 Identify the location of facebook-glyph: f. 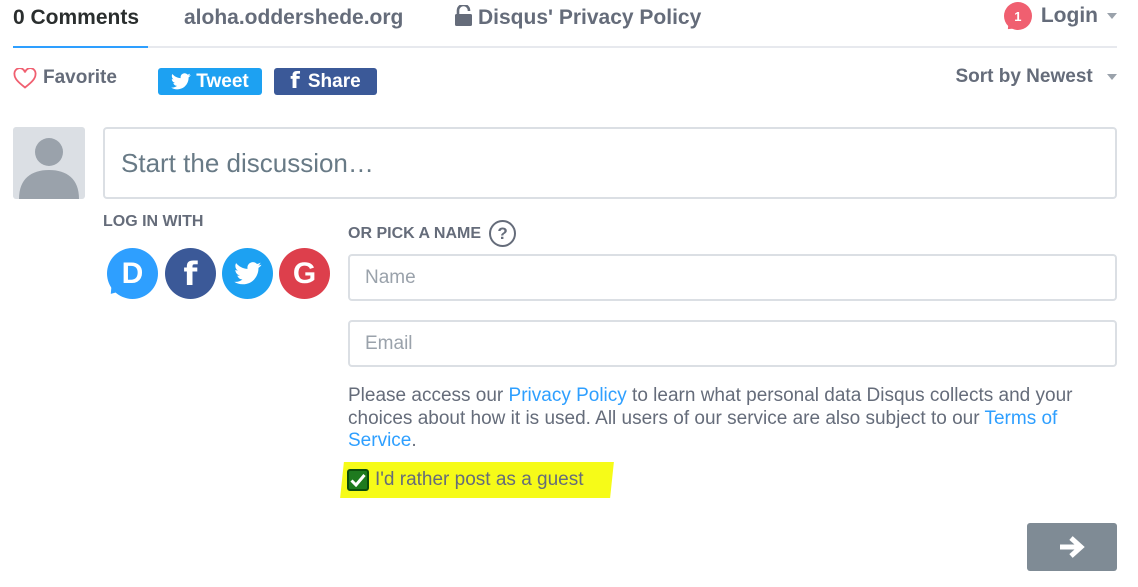
(190, 273).